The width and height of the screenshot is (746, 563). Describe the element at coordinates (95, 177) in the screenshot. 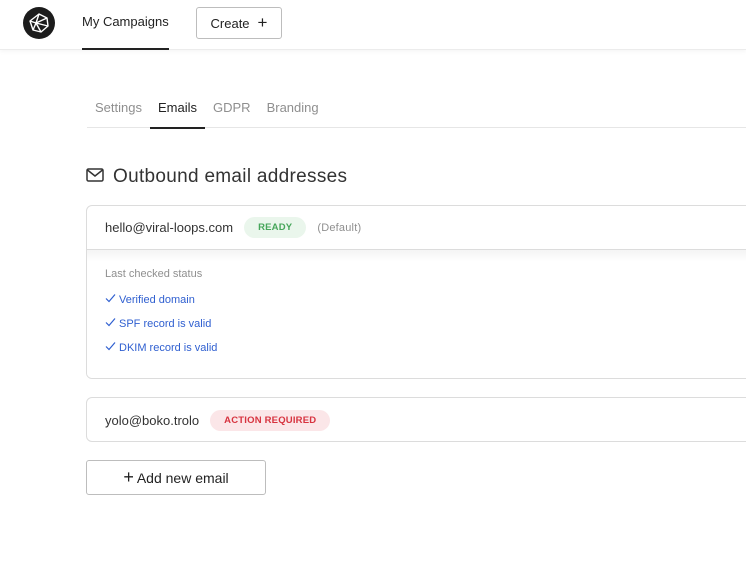

I see `envelope-icon` at that location.